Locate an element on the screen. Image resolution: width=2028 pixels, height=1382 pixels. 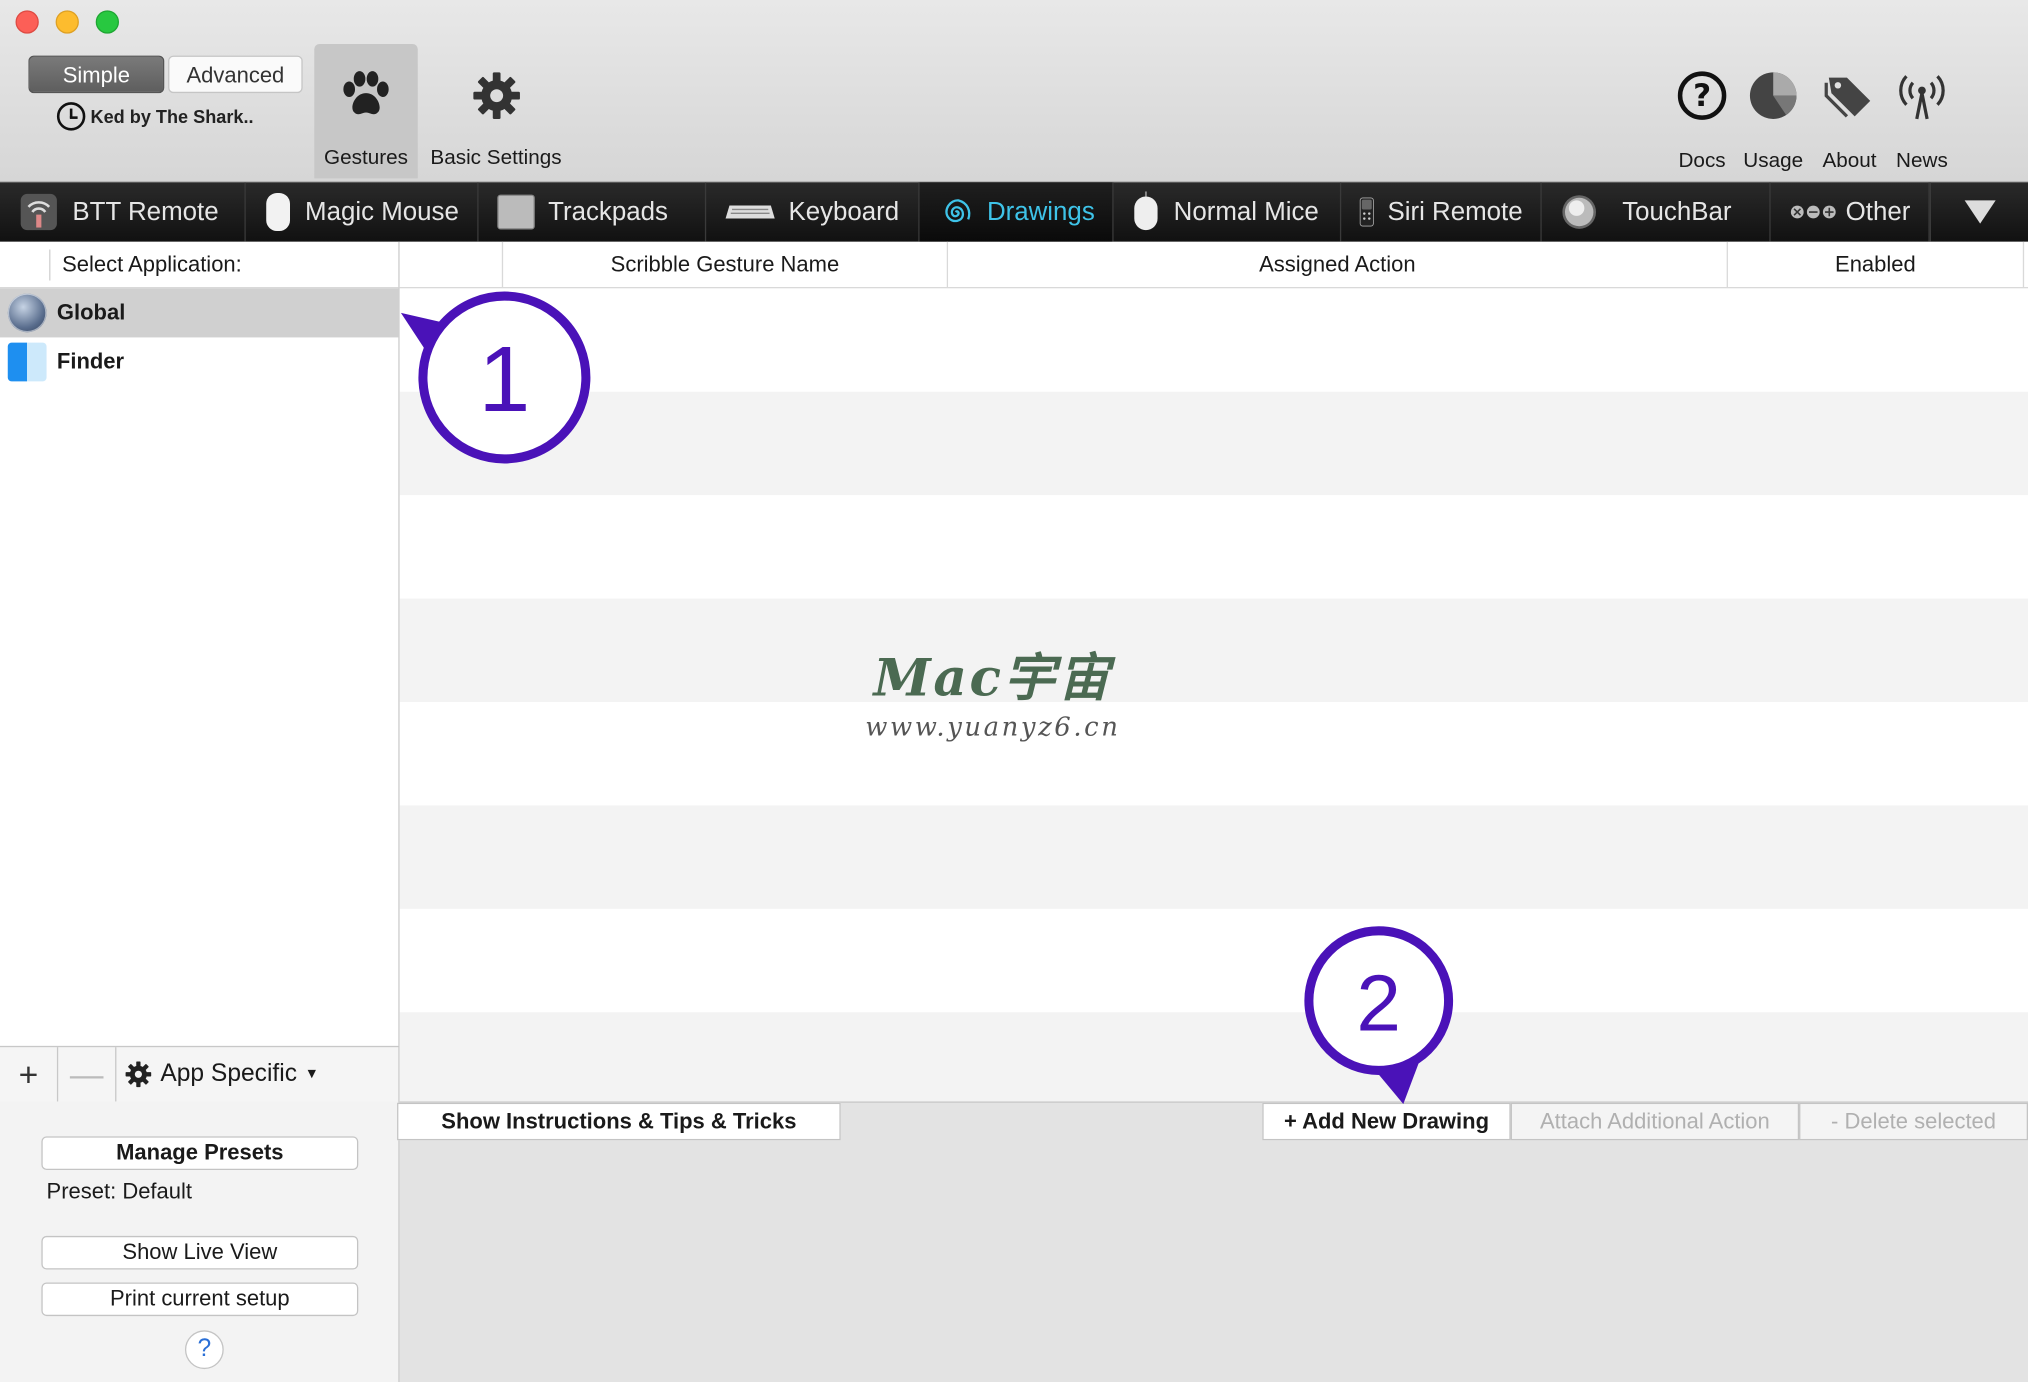
column-header-blank is located at coordinates (452, 264).